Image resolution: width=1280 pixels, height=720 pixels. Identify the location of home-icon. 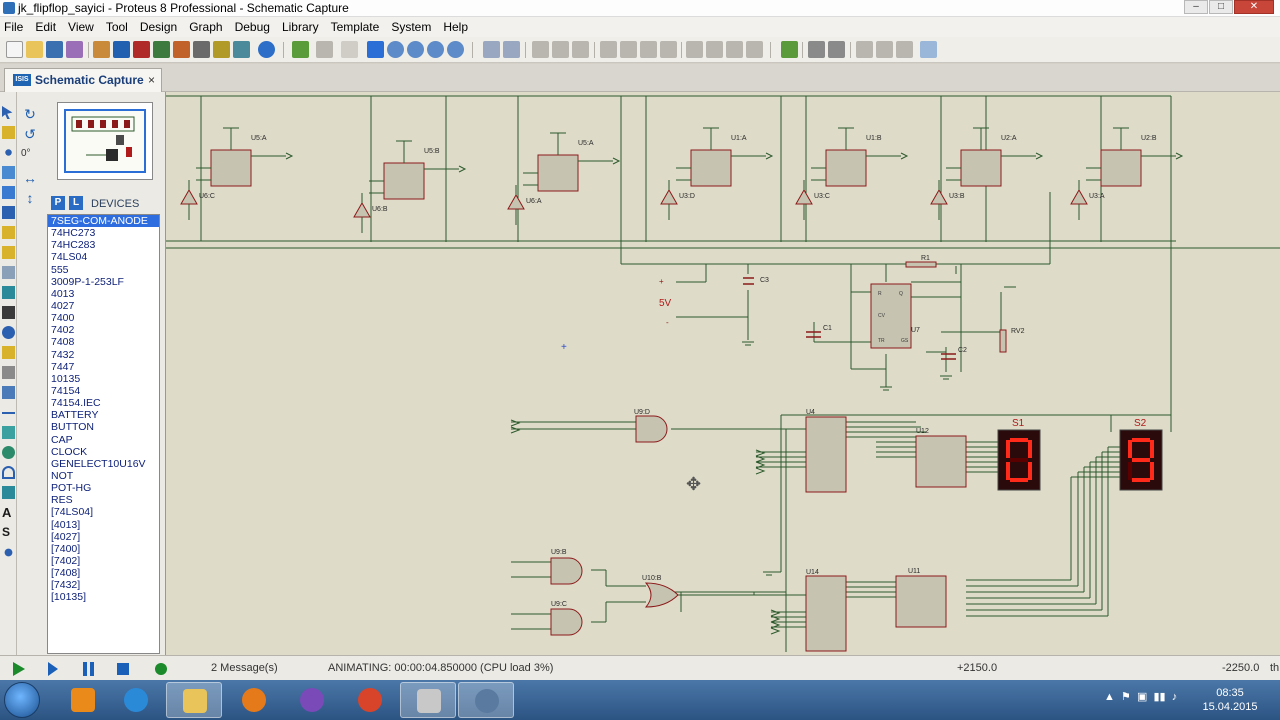
(101, 49).